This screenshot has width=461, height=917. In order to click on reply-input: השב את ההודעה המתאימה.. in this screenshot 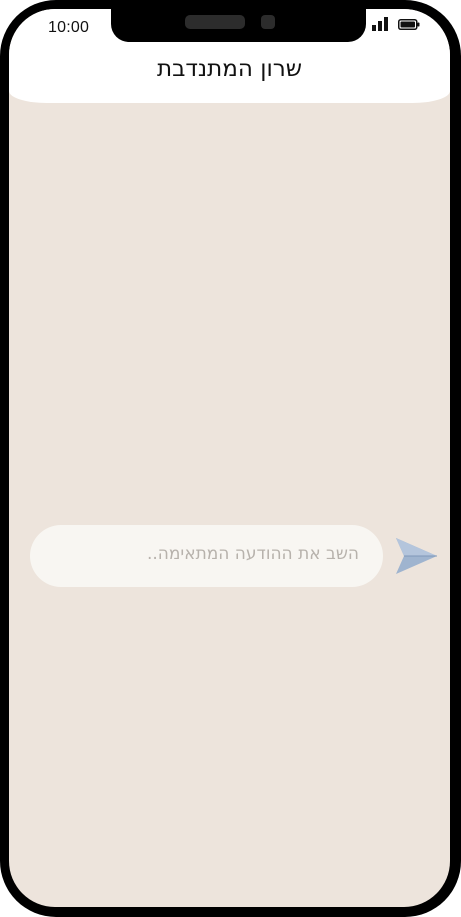, I will do `click(206, 556)`.